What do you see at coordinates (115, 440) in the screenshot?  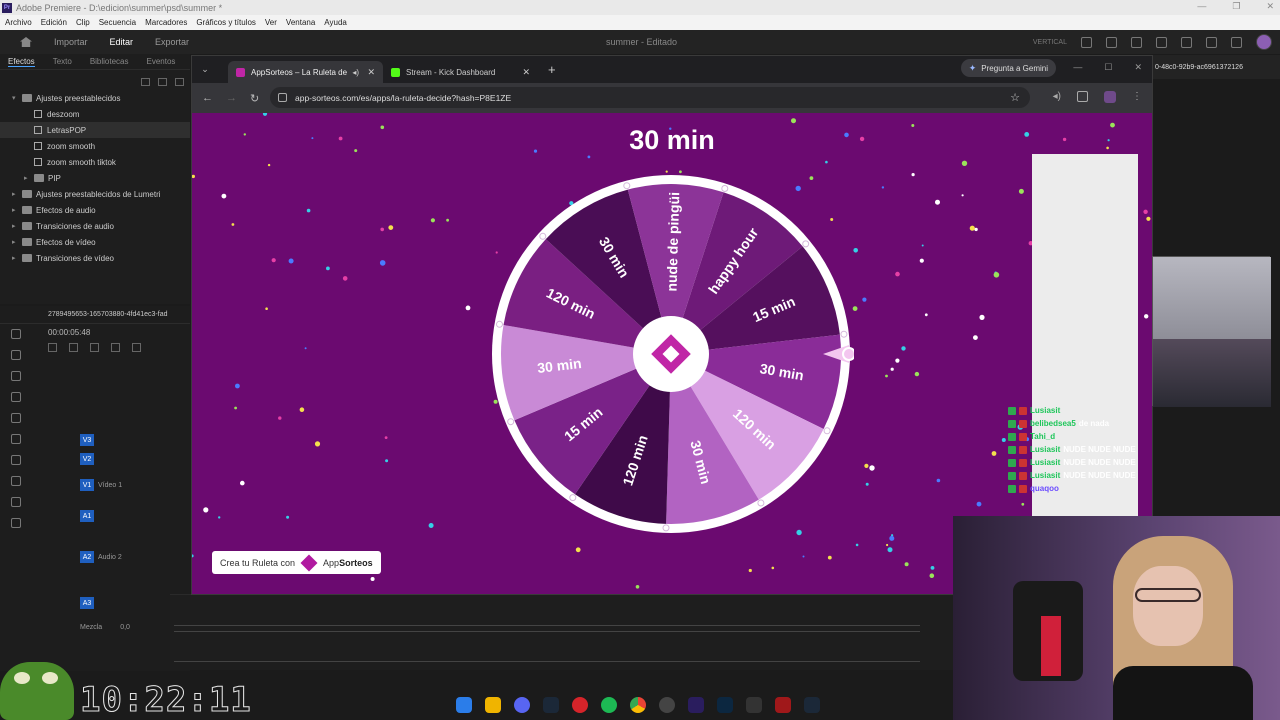 I see `track-header: V3` at bounding box center [115, 440].